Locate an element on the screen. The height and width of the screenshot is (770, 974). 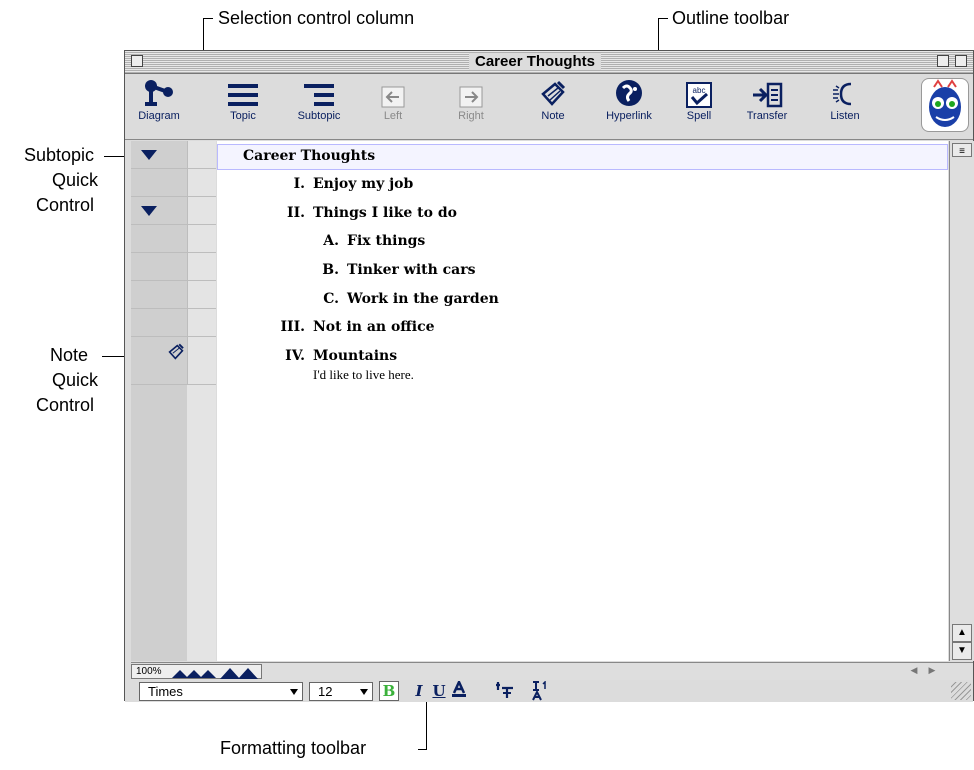
formatting-toolbar-callout: Formatting toolbar is located at coordinates (293, 748).